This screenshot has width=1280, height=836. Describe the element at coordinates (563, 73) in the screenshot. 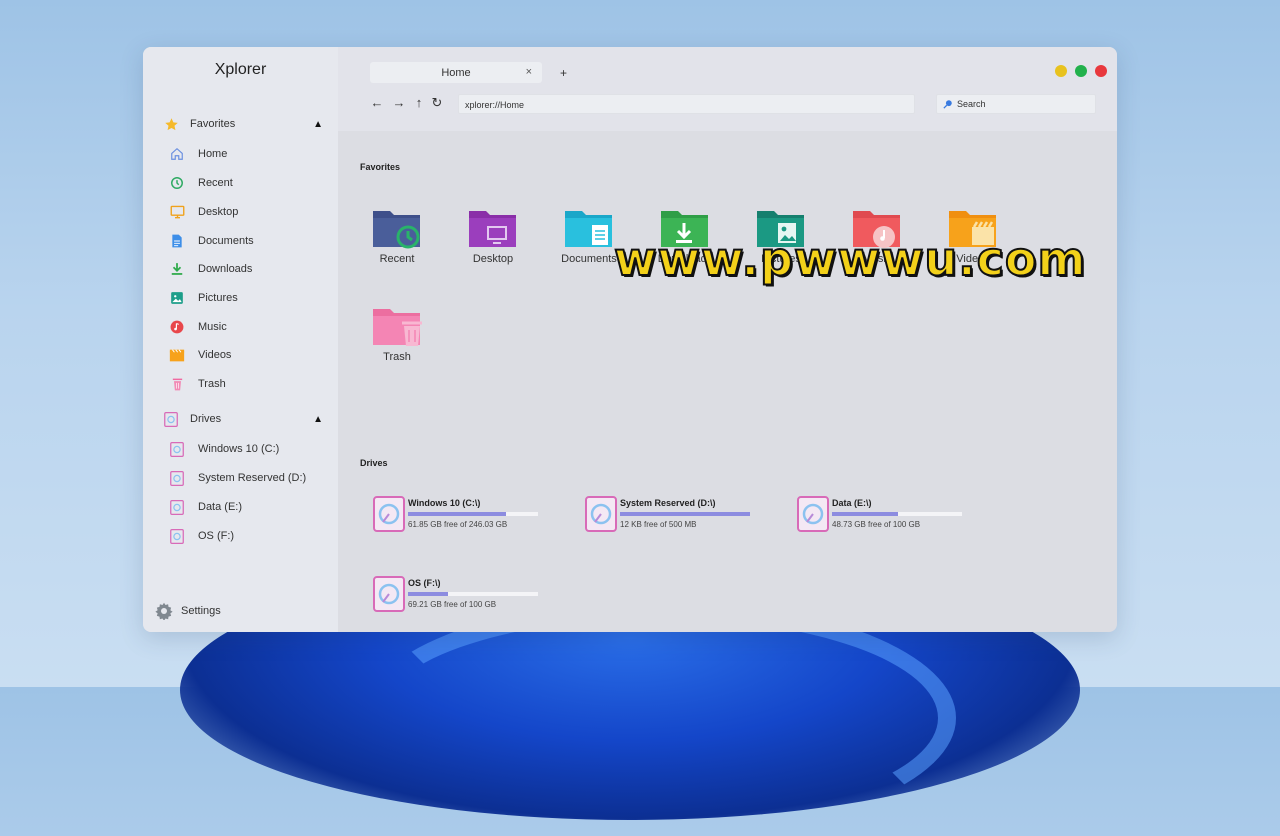

I see `new-tab-button: +` at that location.